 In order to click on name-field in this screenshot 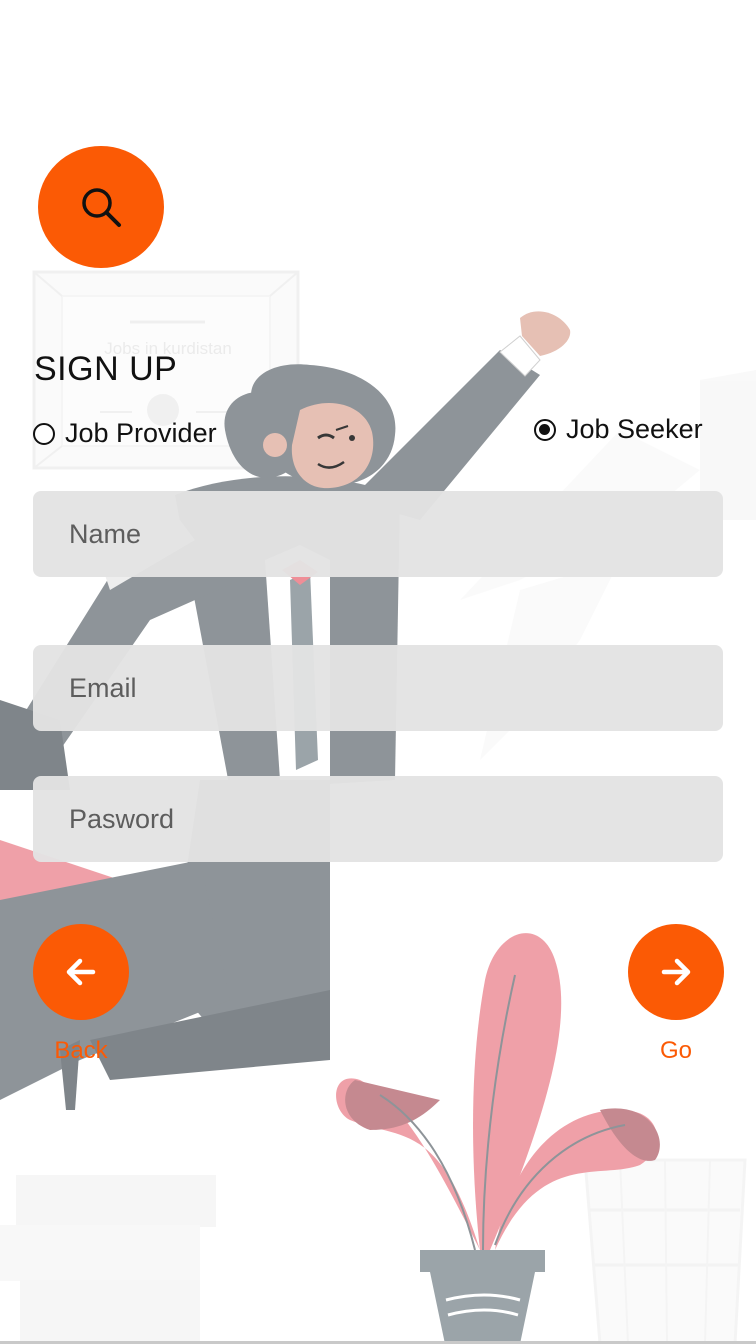, I will do `click(378, 534)`.